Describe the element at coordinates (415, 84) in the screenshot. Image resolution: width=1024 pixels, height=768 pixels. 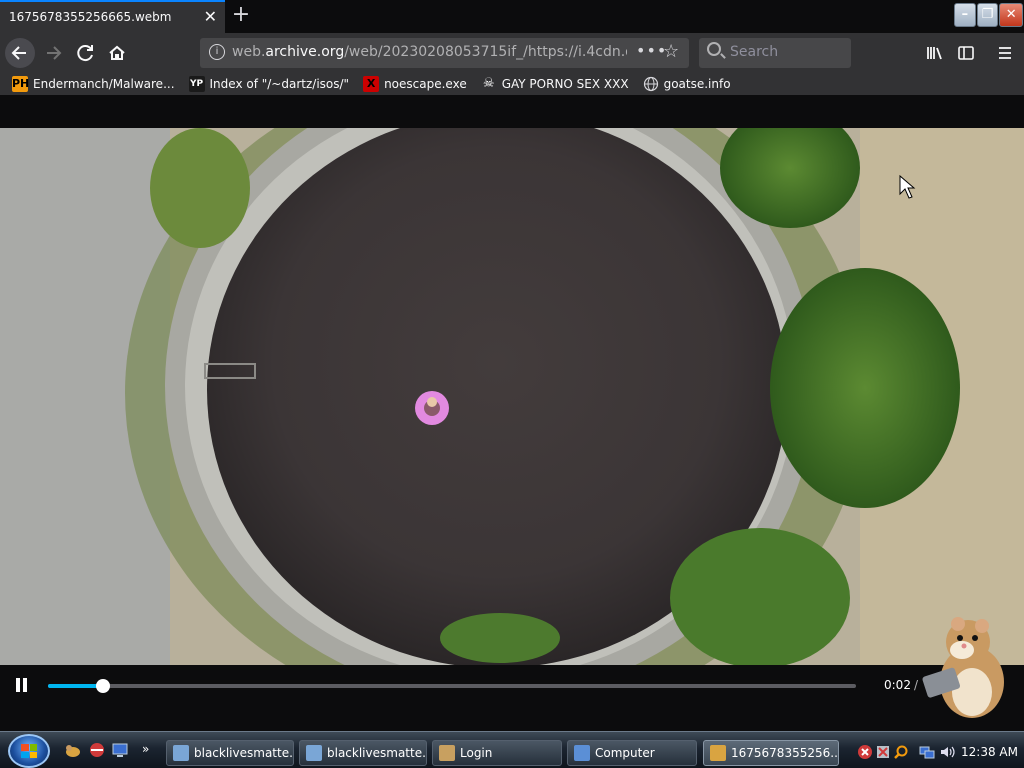
I see `bookmark-item: X noescape.exe` at that location.